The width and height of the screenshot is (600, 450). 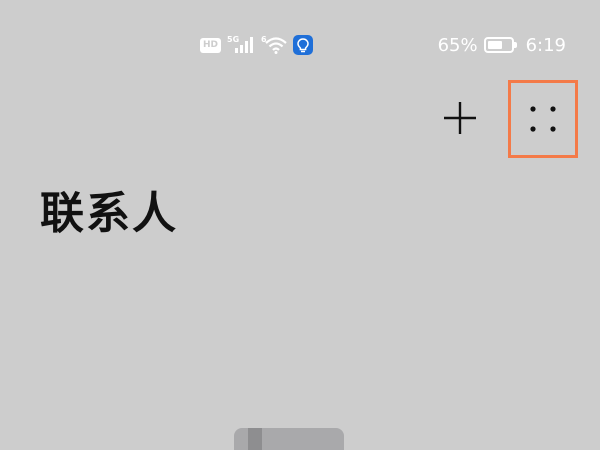 What do you see at coordinates (211, 45) in the screenshot?
I see `hd-badge: HD` at bounding box center [211, 45].